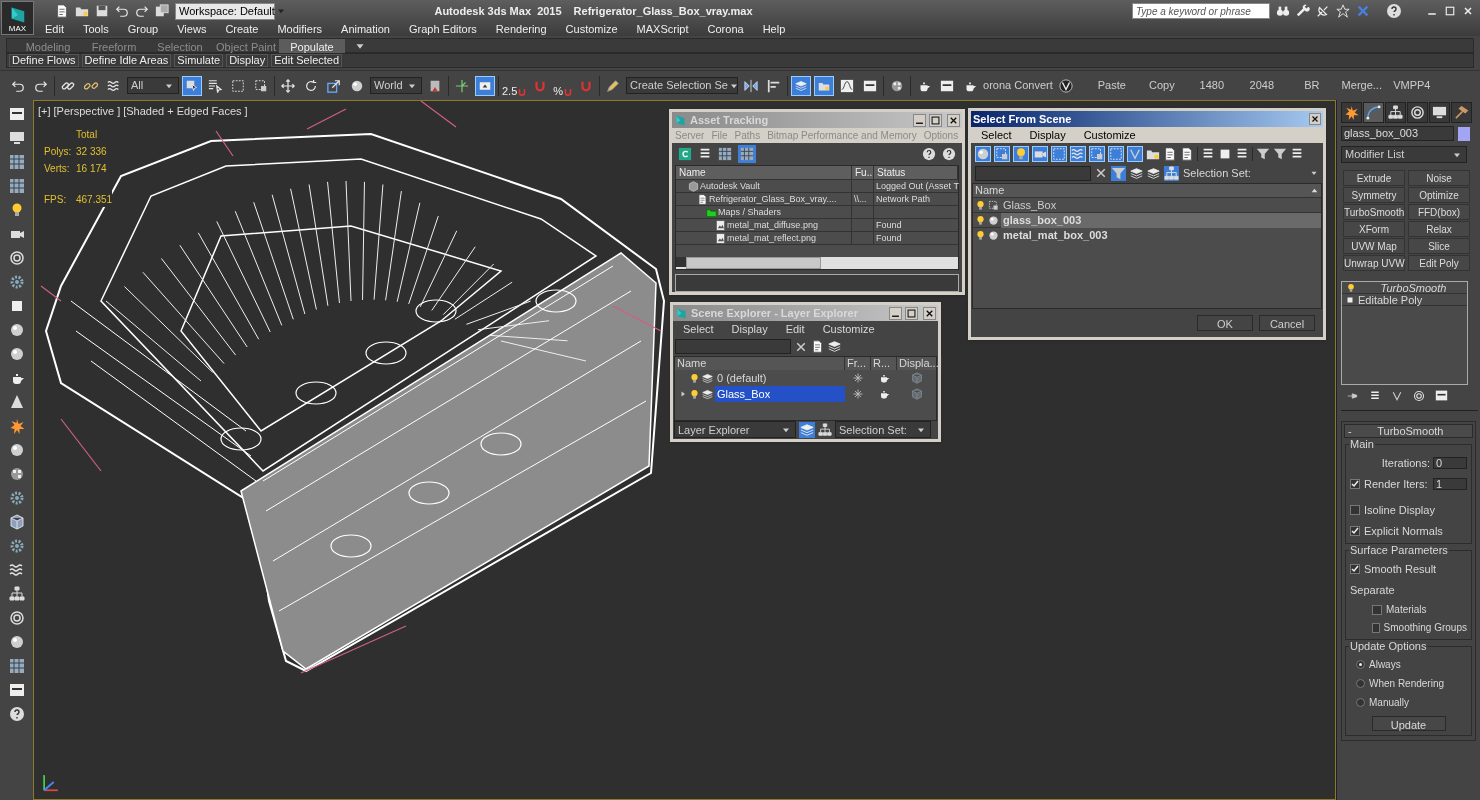 This screenshot has height=800, width=1480. What do you see at coordinates (919, 120) in the screenshot?
I see `minimize-icon` at bounding box center [919, 120].